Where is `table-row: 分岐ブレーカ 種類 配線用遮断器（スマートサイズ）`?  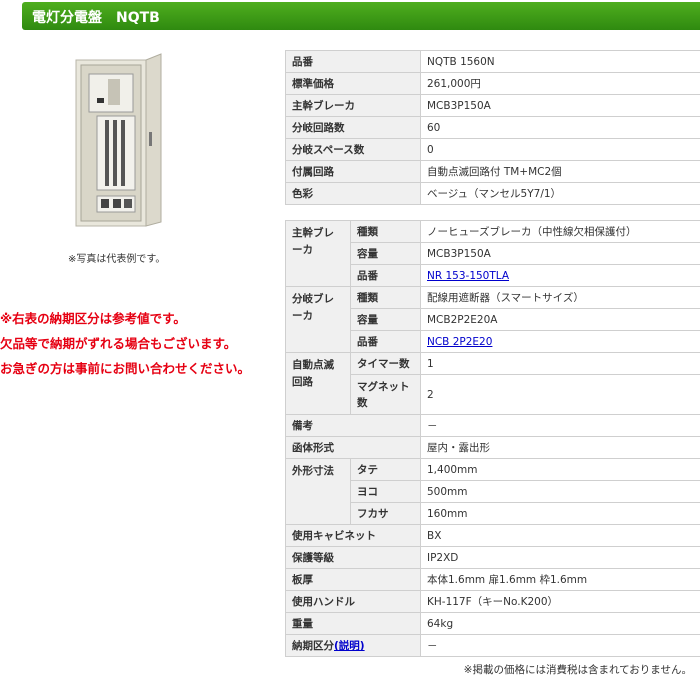 table-row: 分岐ブレーカ 種類 配線用遮断器（スマートサイズ） is located at coordinates (492, 319).